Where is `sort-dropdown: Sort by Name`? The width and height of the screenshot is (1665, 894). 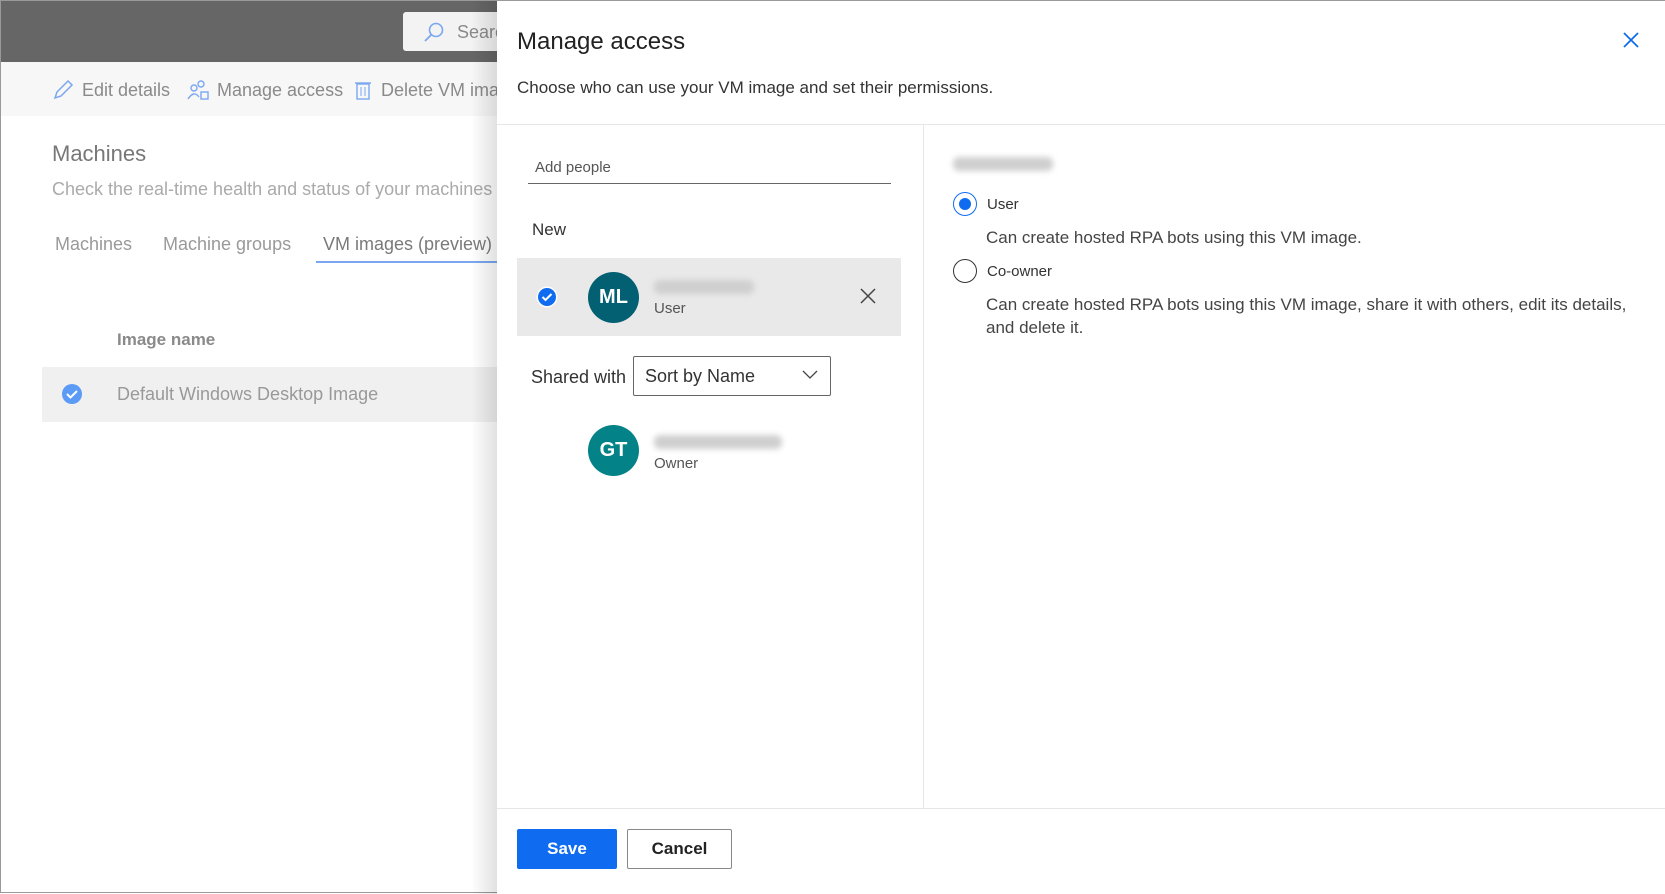
sort-dropdown: Sort by Name is located at coordinates (732, 376).